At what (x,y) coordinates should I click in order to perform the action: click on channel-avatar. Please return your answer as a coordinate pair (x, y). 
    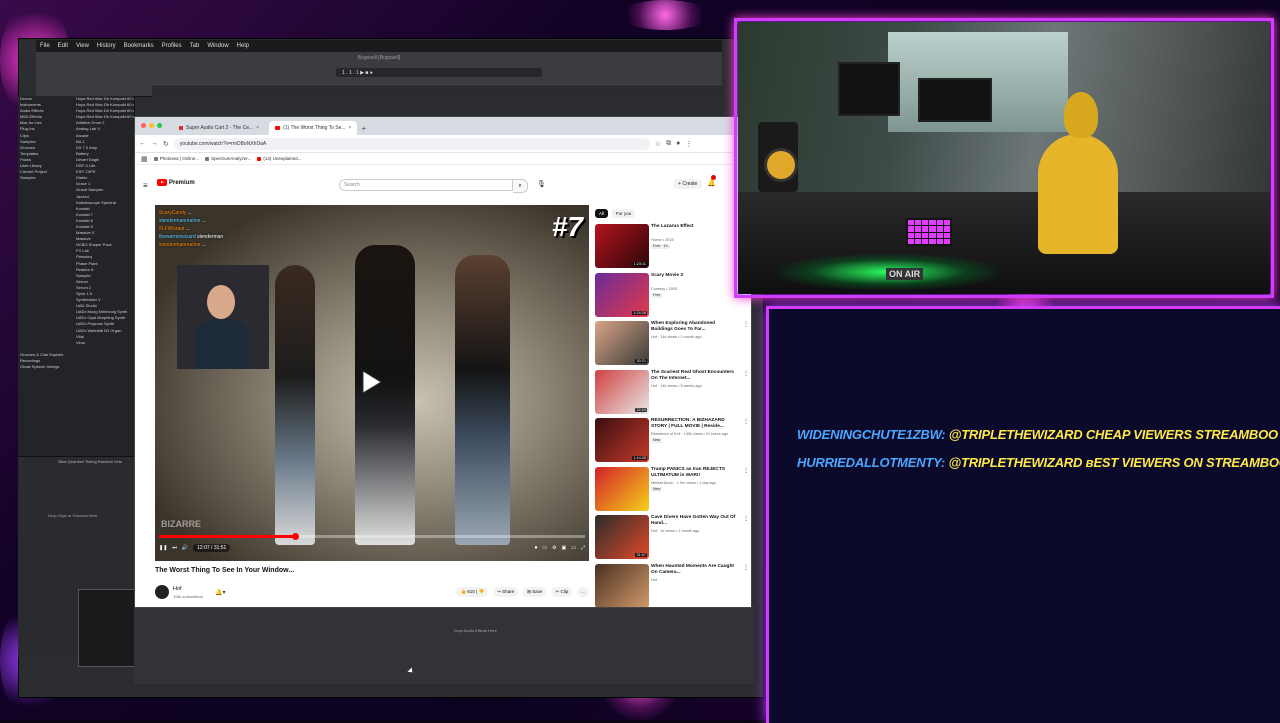
    Looking at the image, I should click on (162, 592).